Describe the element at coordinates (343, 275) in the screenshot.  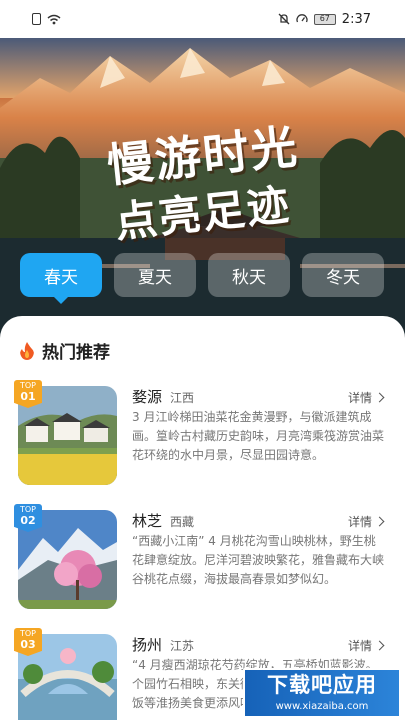
I see `tab-winter: 冬天` at that location.